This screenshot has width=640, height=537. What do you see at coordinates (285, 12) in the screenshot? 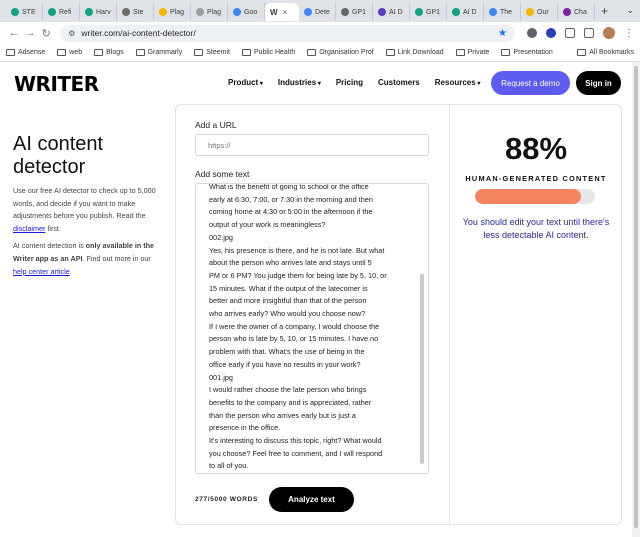
I see `close-tab-icon: ×` at bounding box center [285, 12].